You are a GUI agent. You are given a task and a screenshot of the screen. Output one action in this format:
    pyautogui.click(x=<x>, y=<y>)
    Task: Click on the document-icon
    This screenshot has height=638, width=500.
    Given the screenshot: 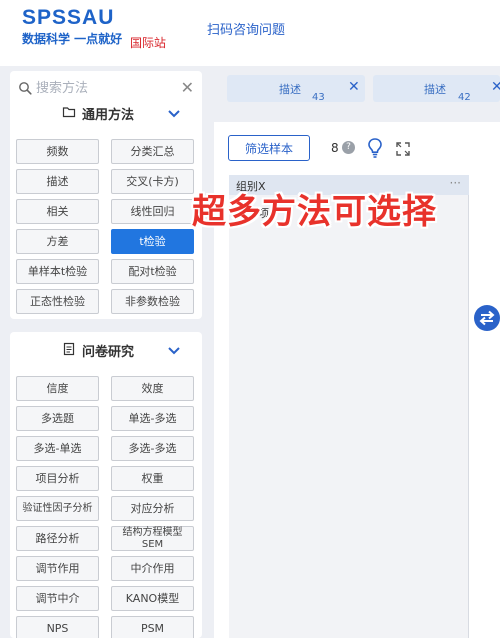 What is the action you would take?
    pyautogui.click(x=69, y=349)
    